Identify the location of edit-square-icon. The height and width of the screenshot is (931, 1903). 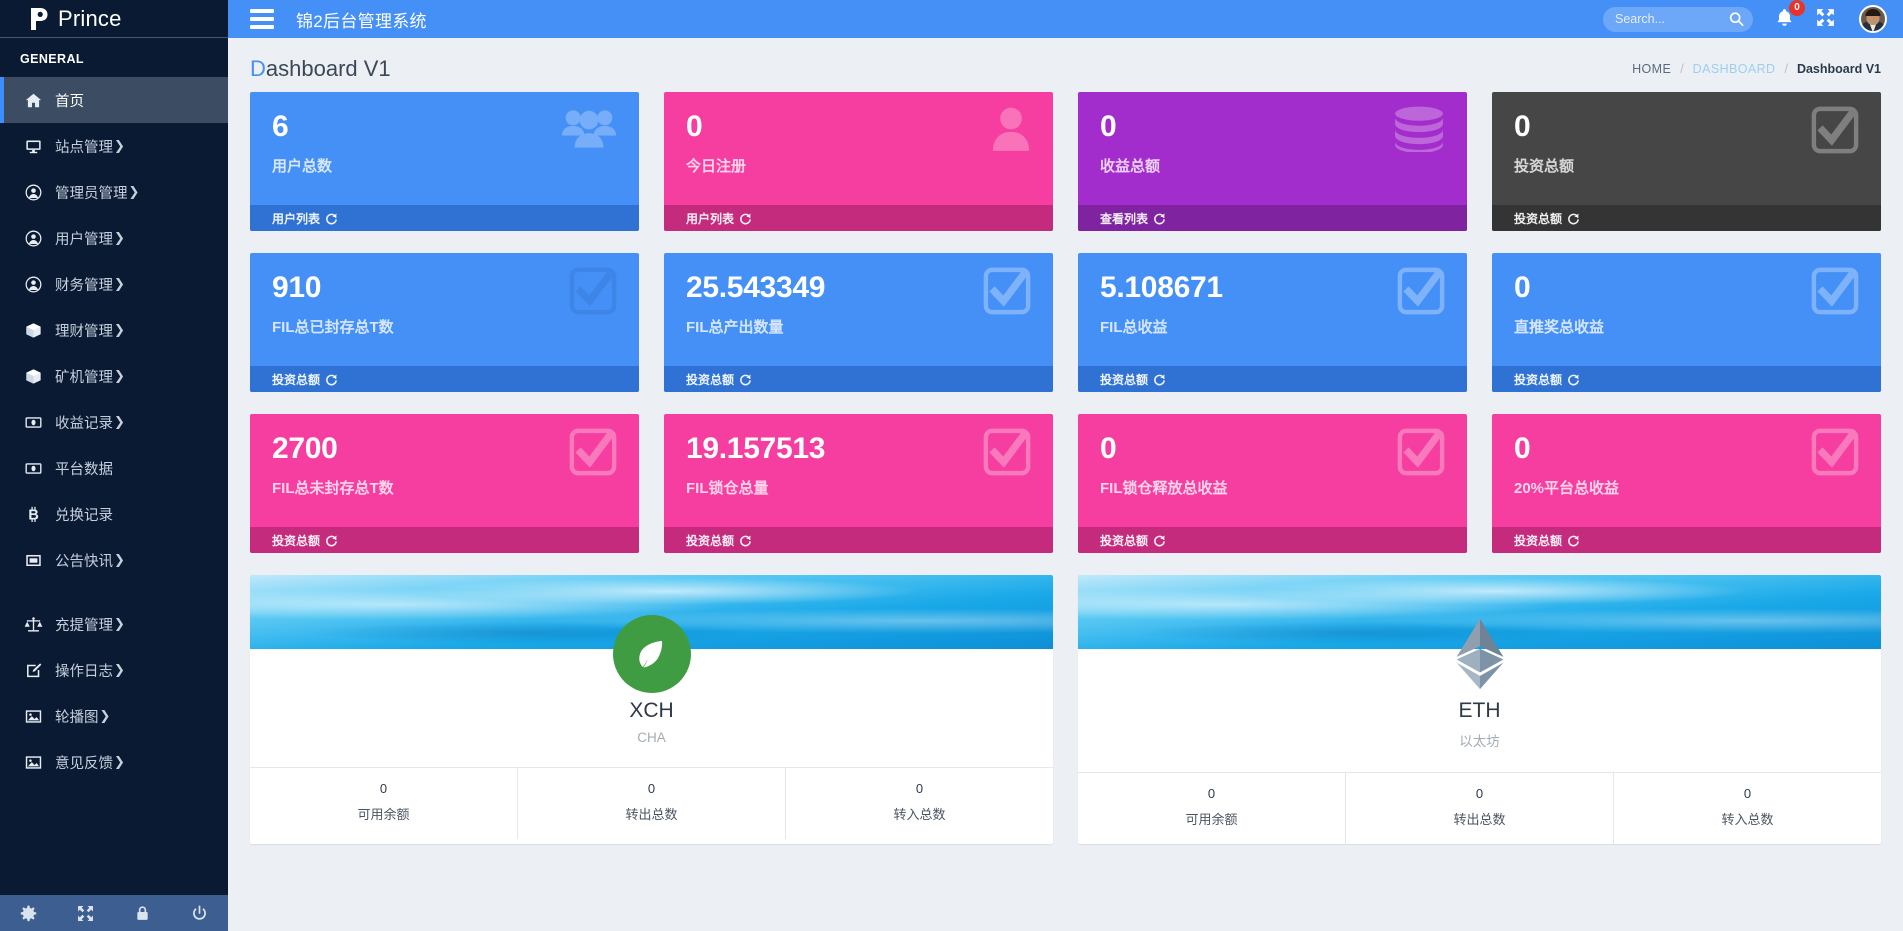
(33, 670).